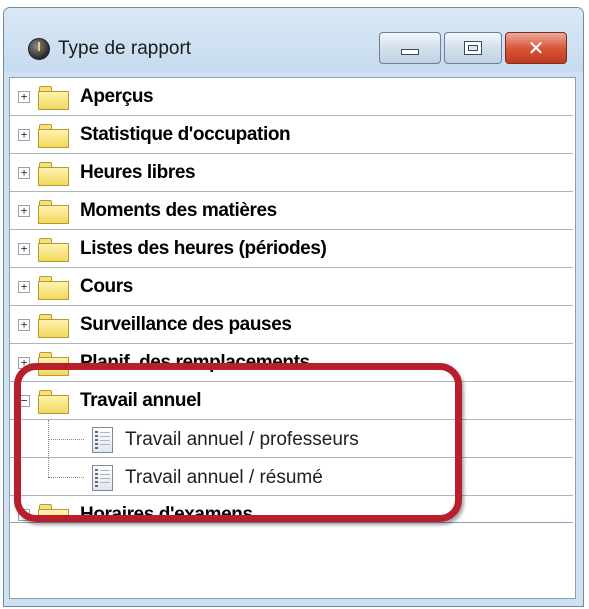  I want to click on folder-label: Statistique d'occupation, so click(185, 134).